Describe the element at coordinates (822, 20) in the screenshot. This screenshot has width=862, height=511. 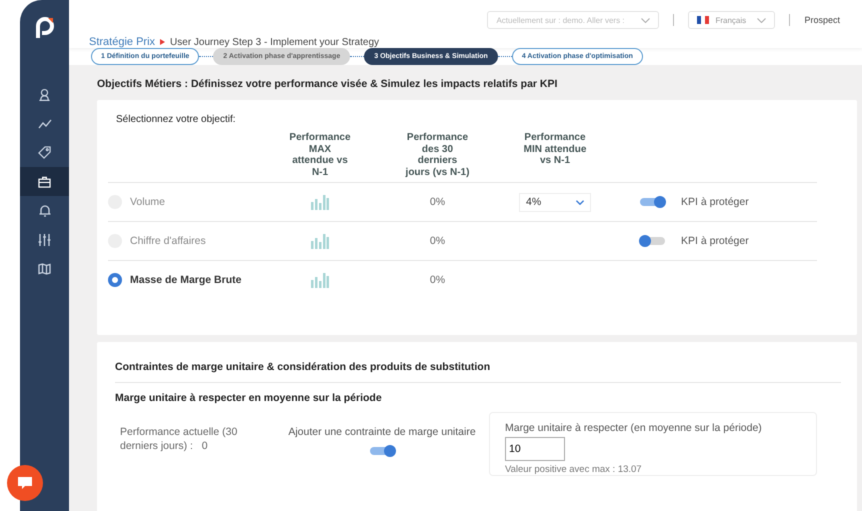
I see `user-menu: Prospect` at that location.